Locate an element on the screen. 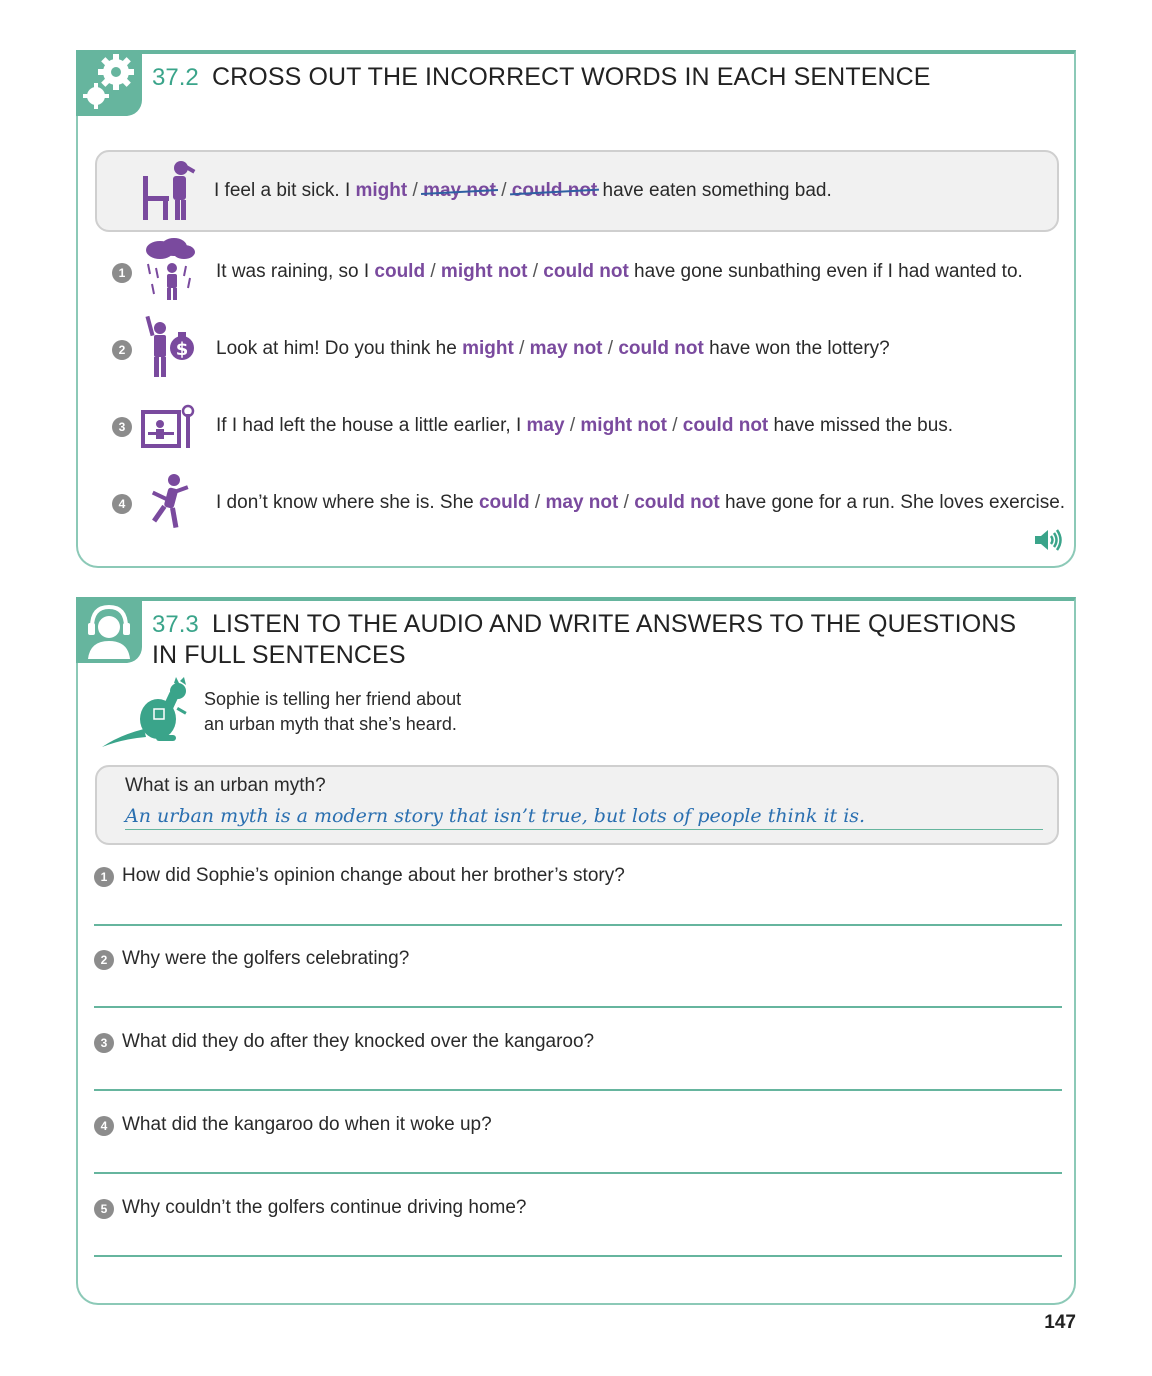 This screenshot has width=1152, height=1376. lottery-winner-icon: $ is located at coordinates (169, 346).